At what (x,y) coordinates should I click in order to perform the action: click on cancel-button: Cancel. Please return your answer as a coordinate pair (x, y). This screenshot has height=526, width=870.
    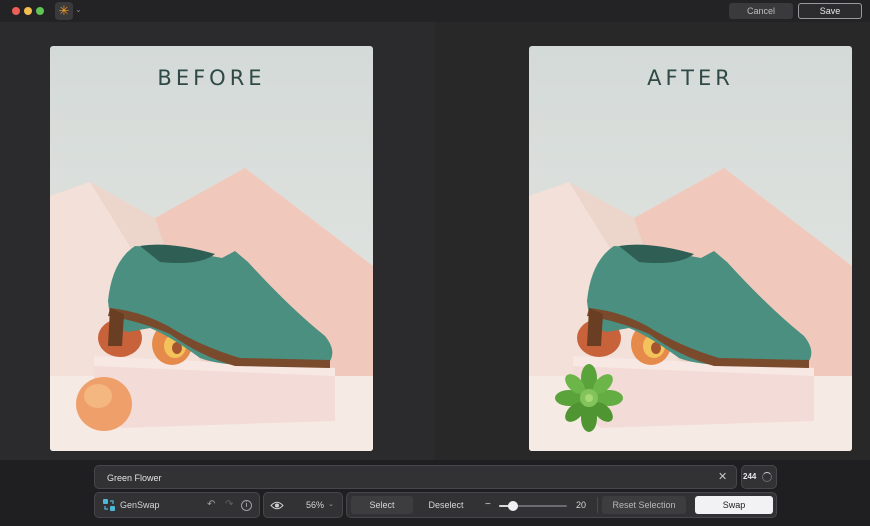
    Looking at the image, I should click on (761, 11).